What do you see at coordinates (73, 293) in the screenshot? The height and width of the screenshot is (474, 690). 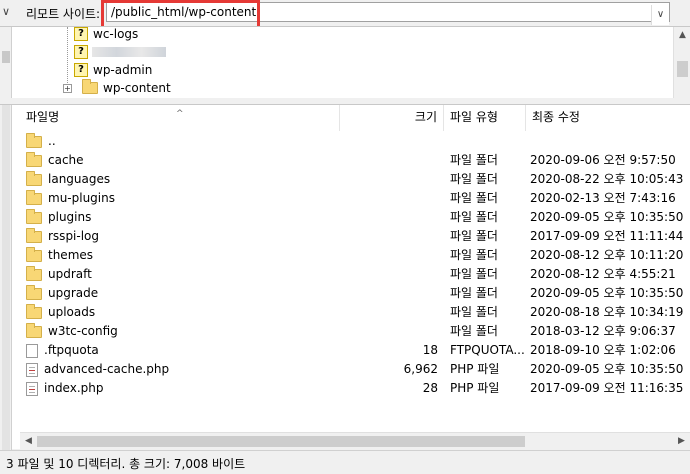 I see `file-name: upgrade` at bounding box center [73, 293].